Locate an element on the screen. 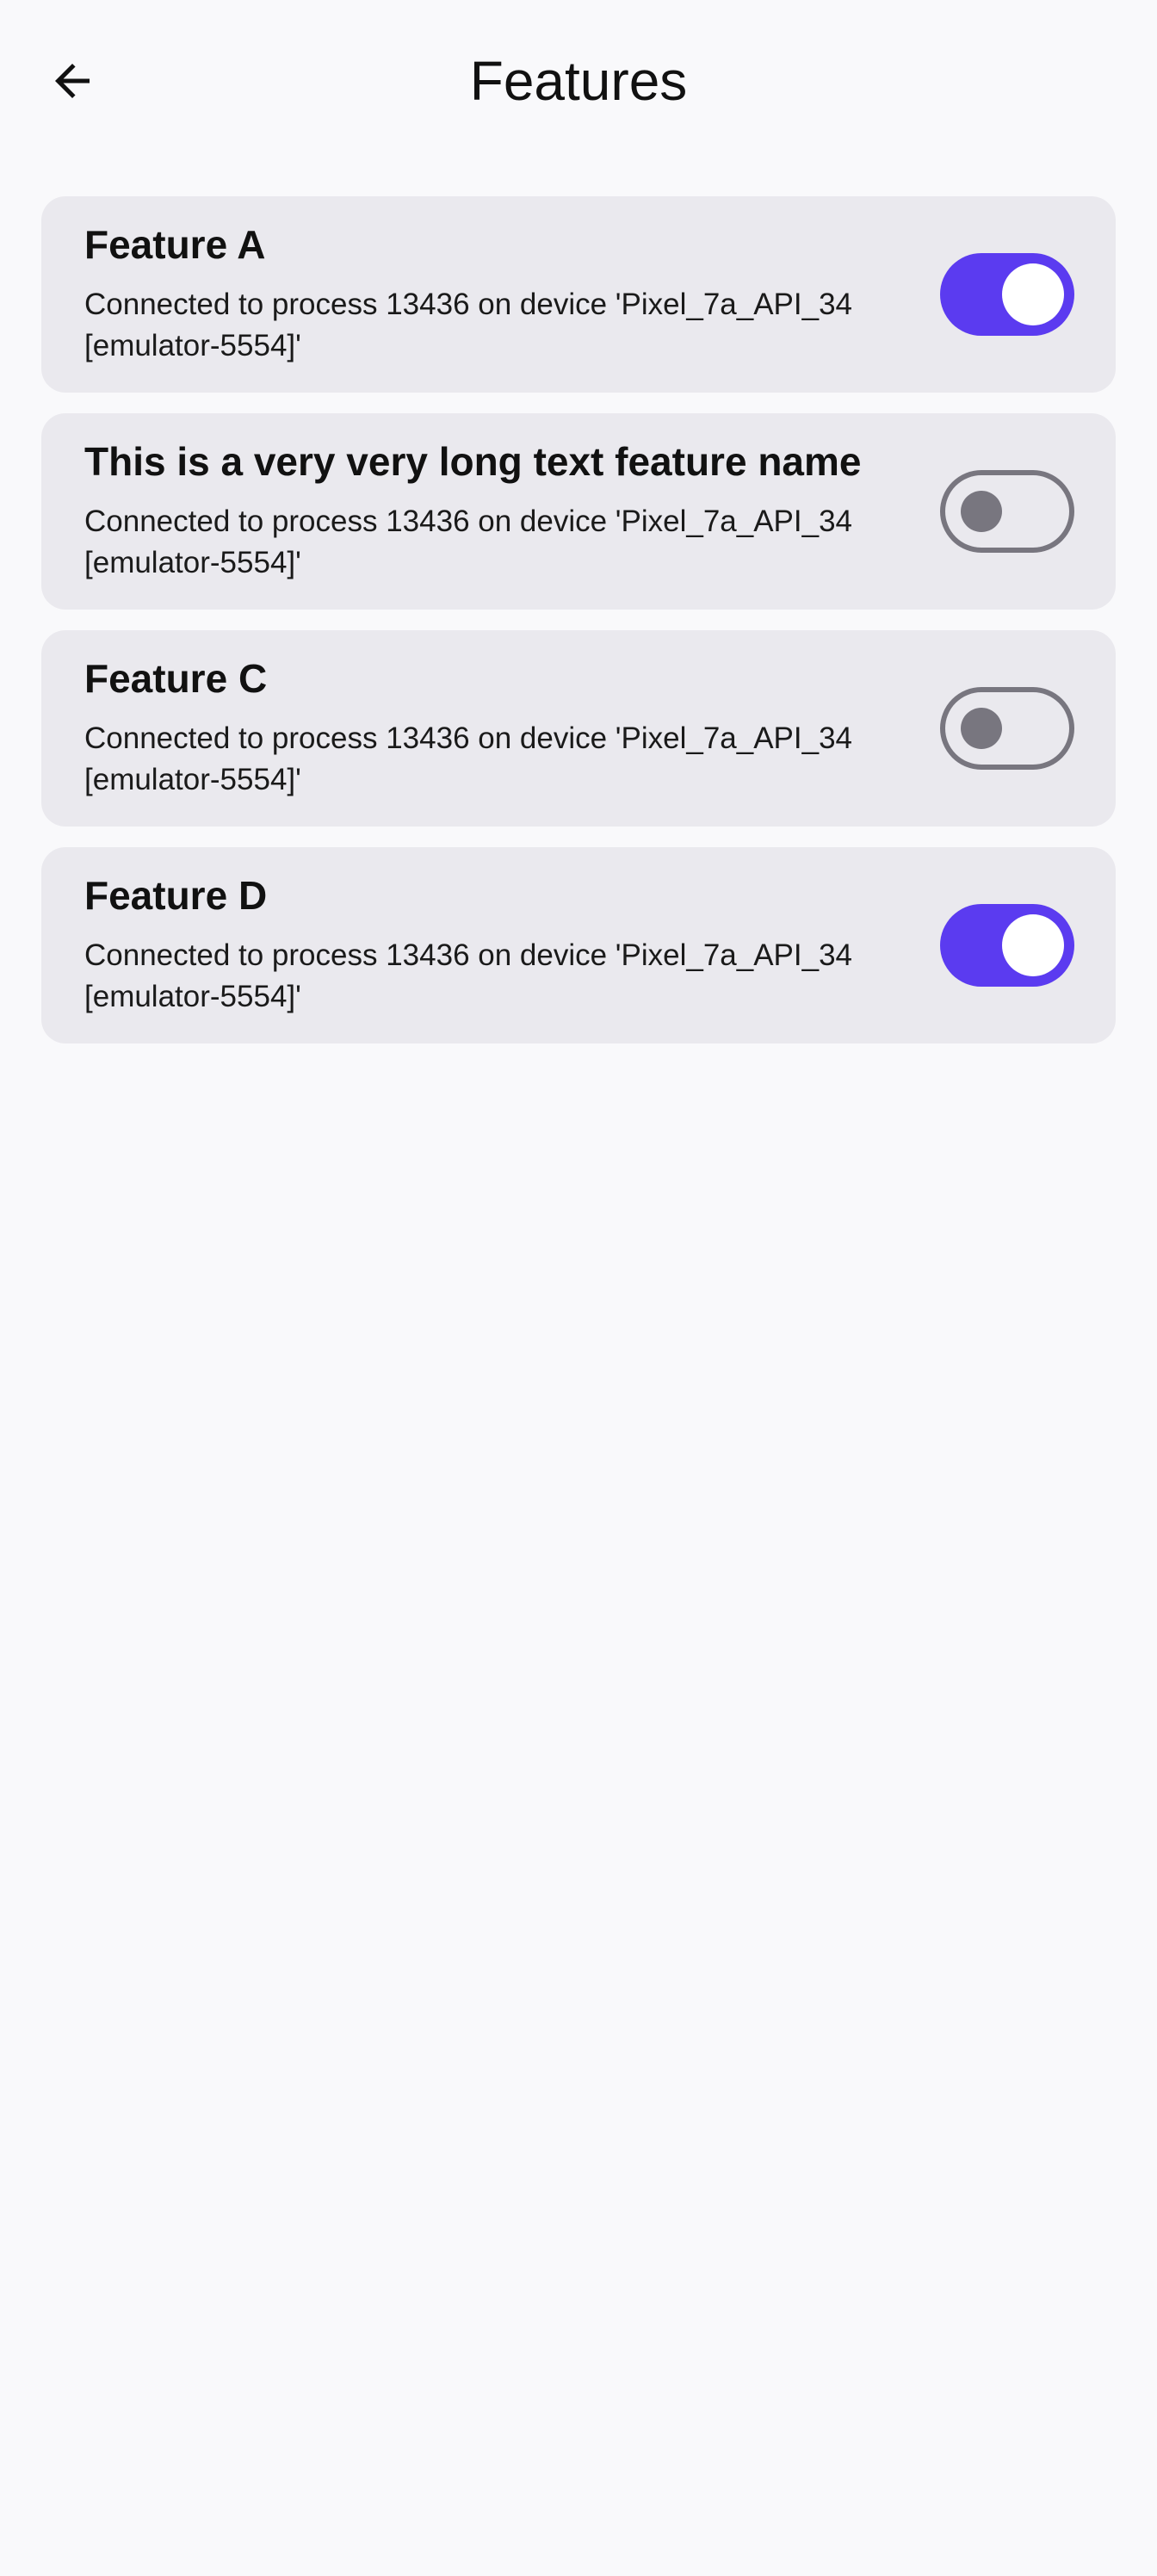 Image resolution: width=1157 pixels, height=2576 pixels. page-title: Features is located at coordinates (579, 81).